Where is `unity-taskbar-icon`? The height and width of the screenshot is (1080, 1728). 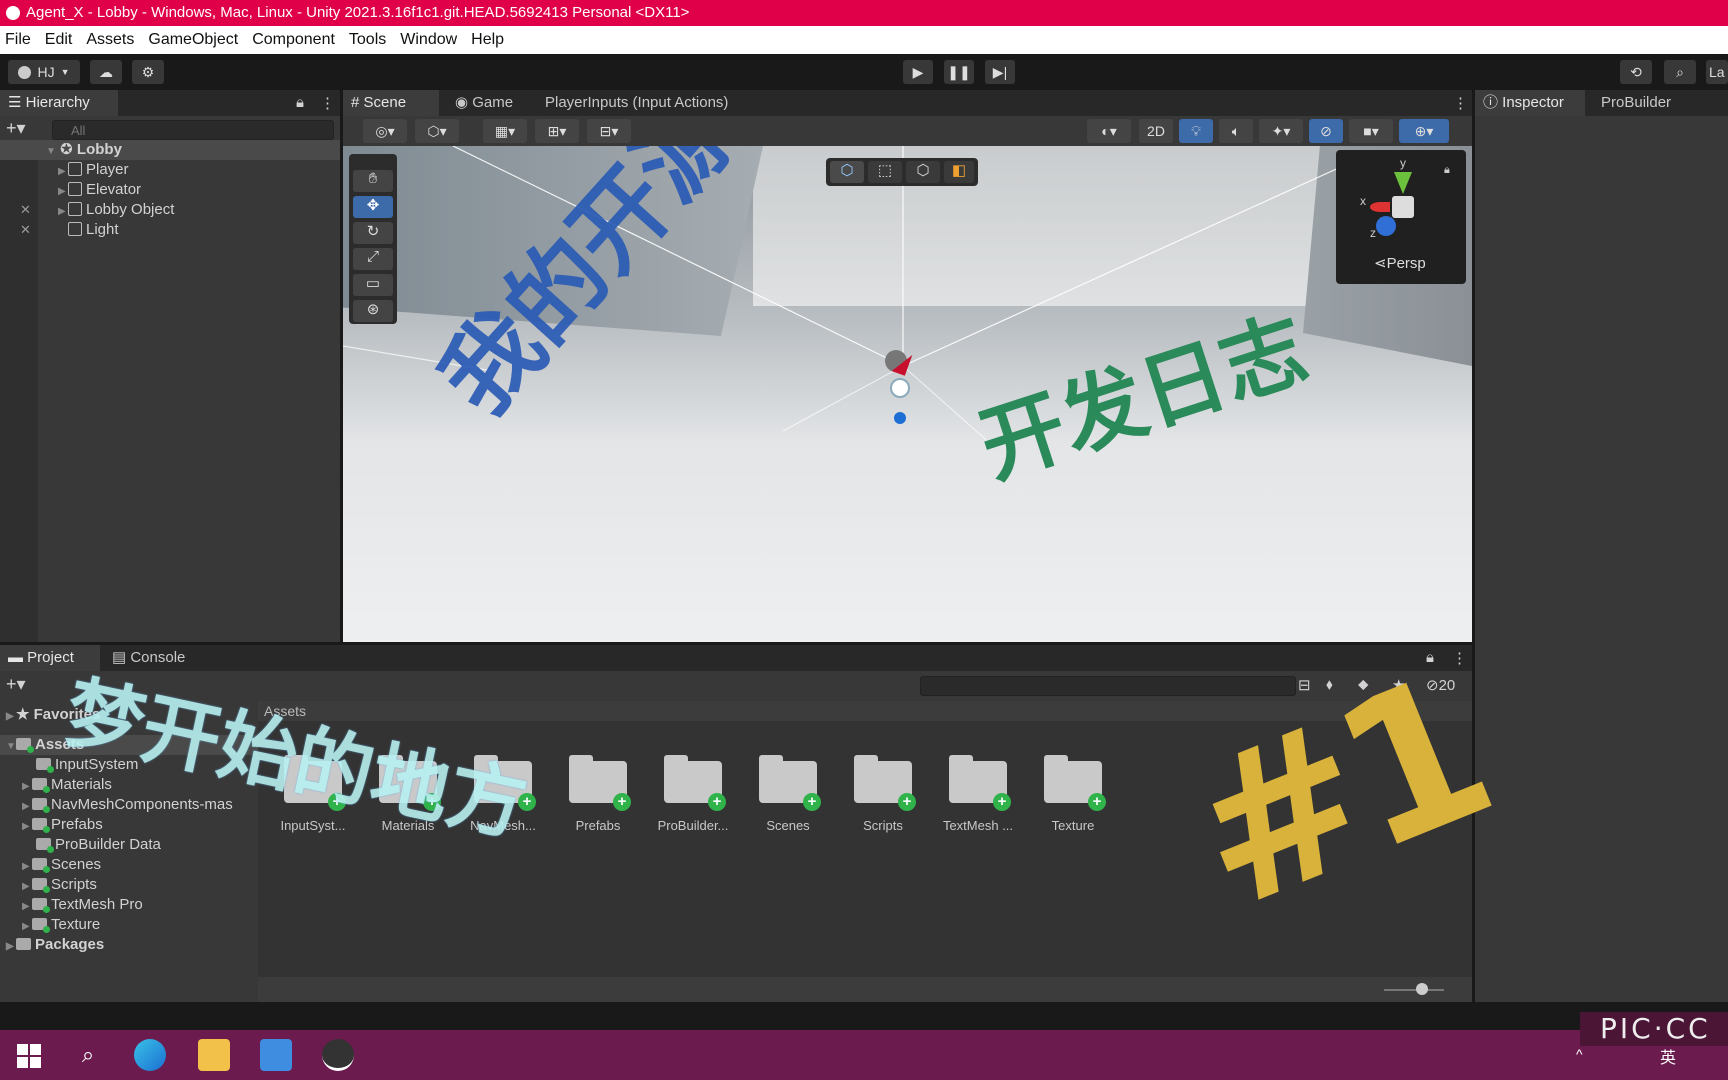
unity-taskbar-icon is located at coordinates (338, 1055).